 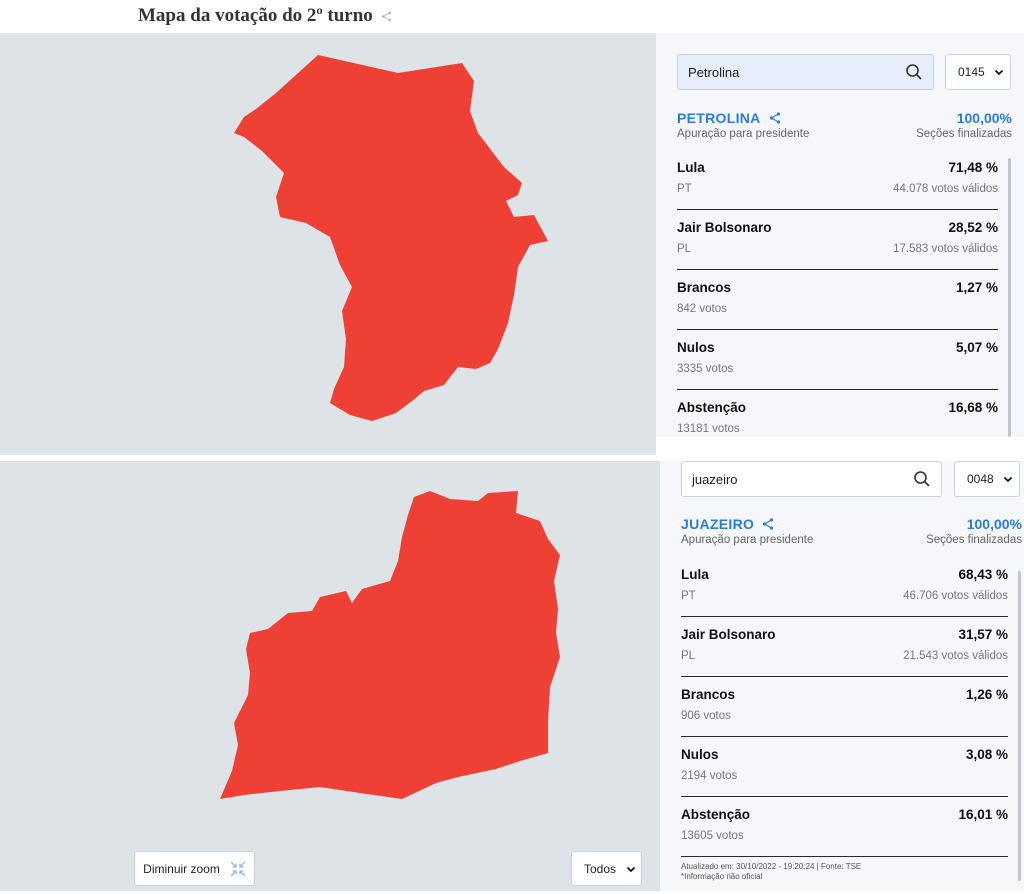 I want to click on sections-finalized-bottom: 100,00% Seções finalizadas, so click(x=974, y=531).